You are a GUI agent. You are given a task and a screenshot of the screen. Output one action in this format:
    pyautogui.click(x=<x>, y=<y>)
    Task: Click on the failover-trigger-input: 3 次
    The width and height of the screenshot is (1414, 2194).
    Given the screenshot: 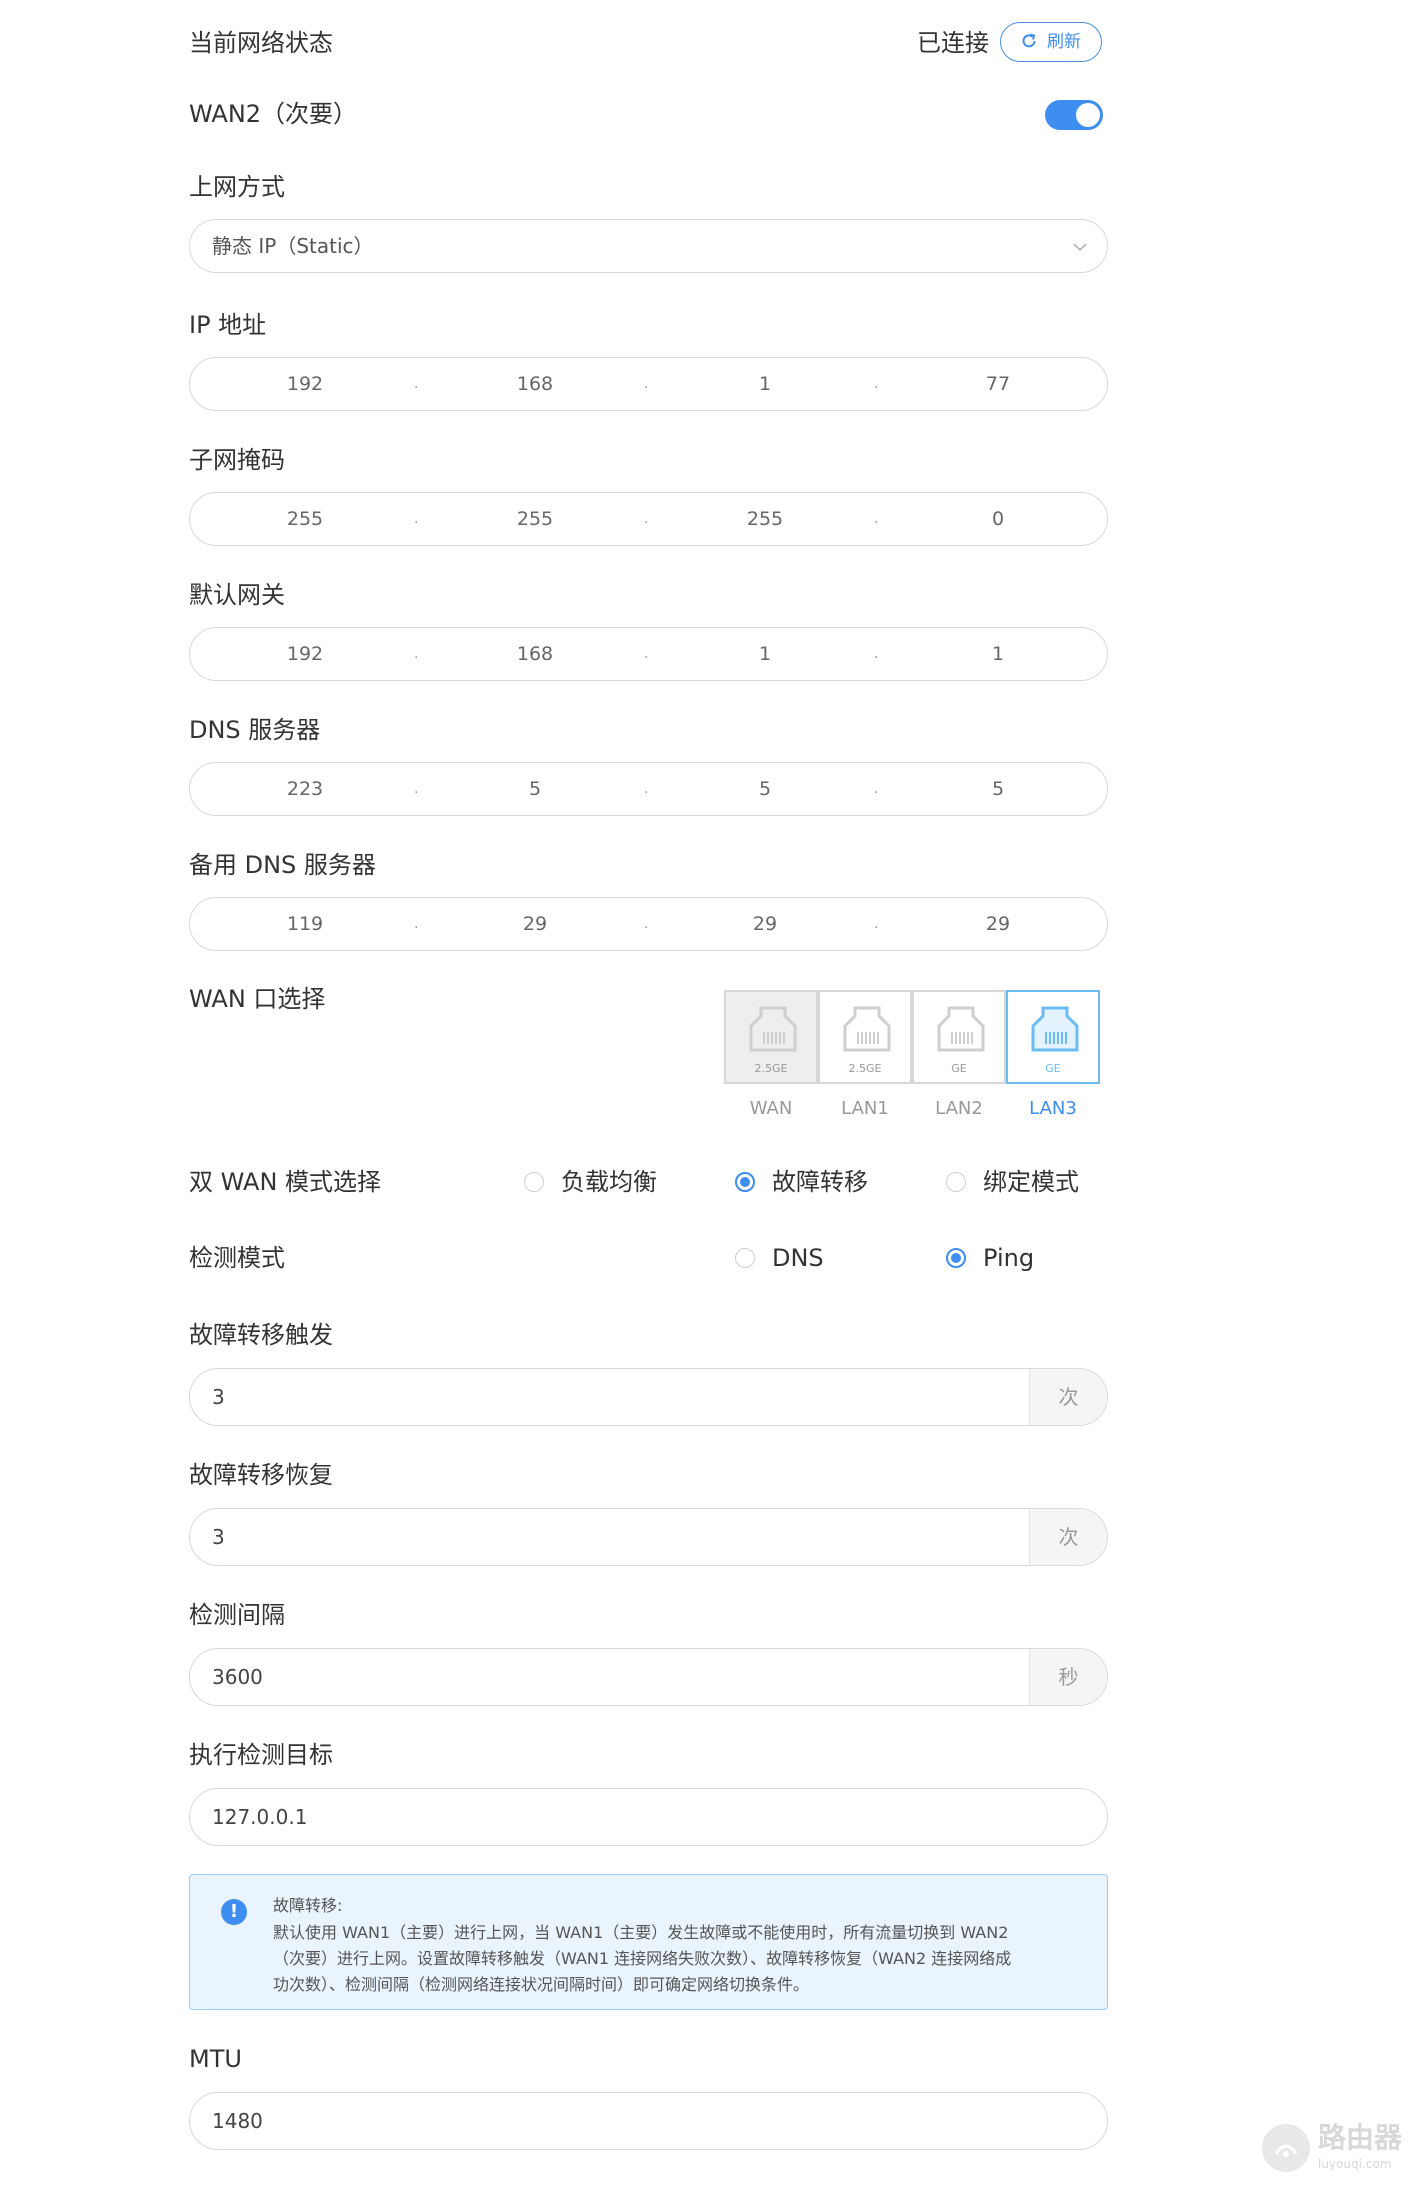 What is the action you would take?
    pyautogui.click(x=648, y=1397)
    